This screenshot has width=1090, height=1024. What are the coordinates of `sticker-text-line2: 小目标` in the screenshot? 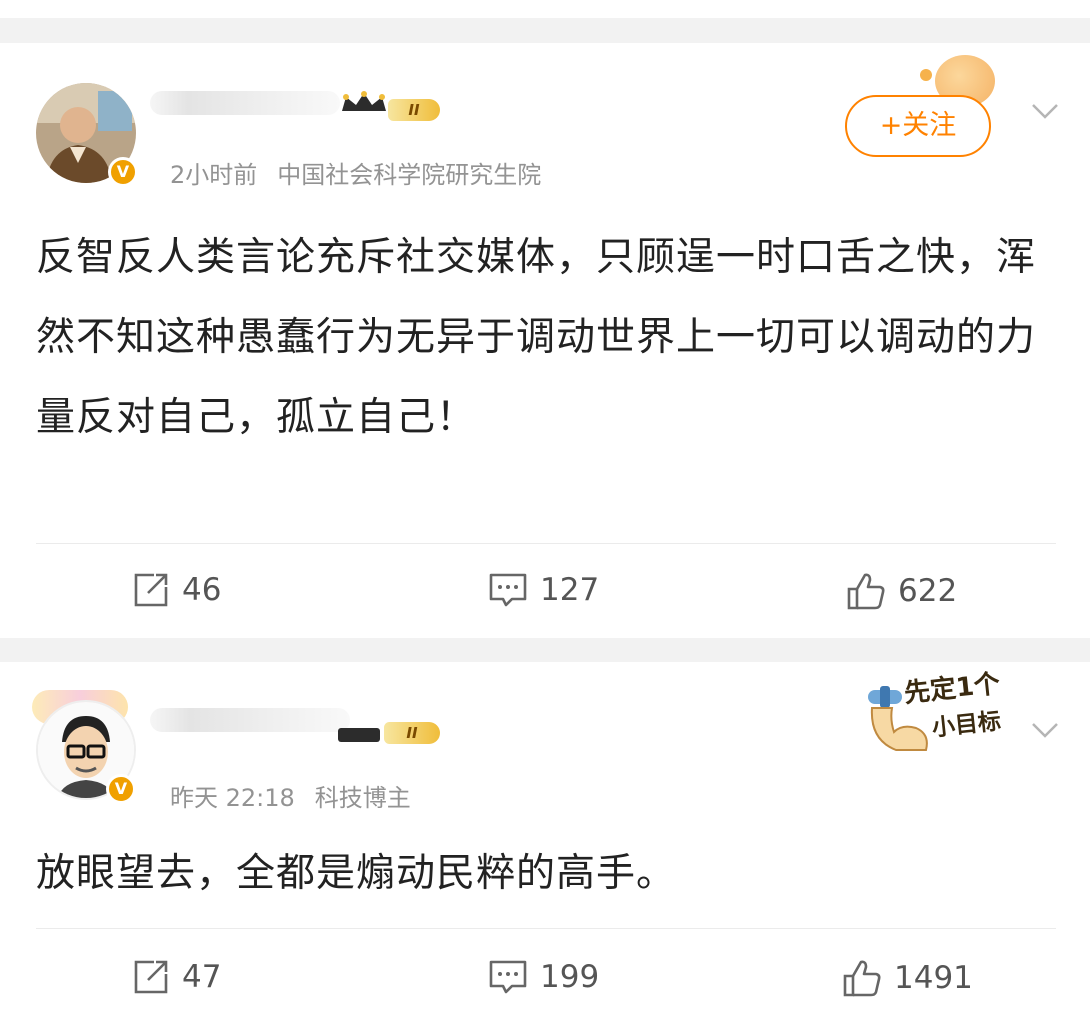 It's located at (966, 725).